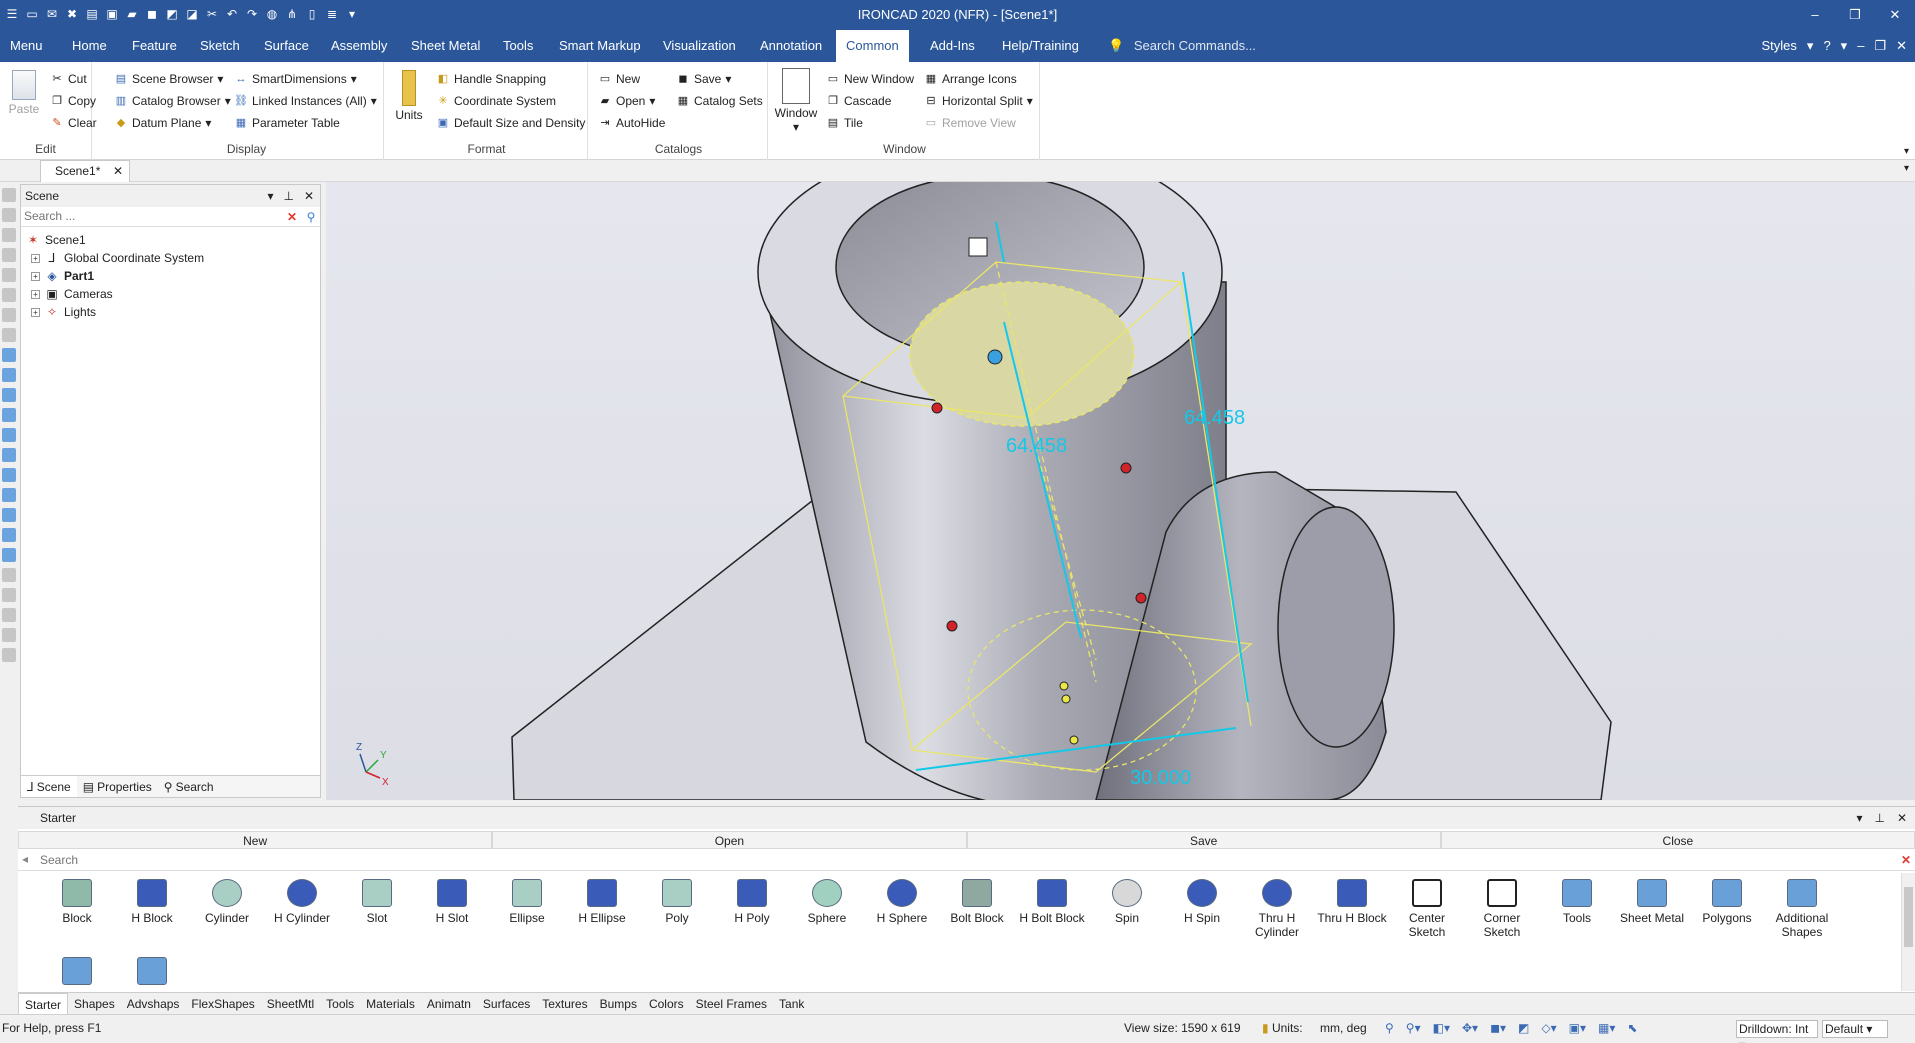 This screenshot has width=1915, height=1043. I want to click on catalog-item-h-ellipse: H Ellipse, so click(602, 902).